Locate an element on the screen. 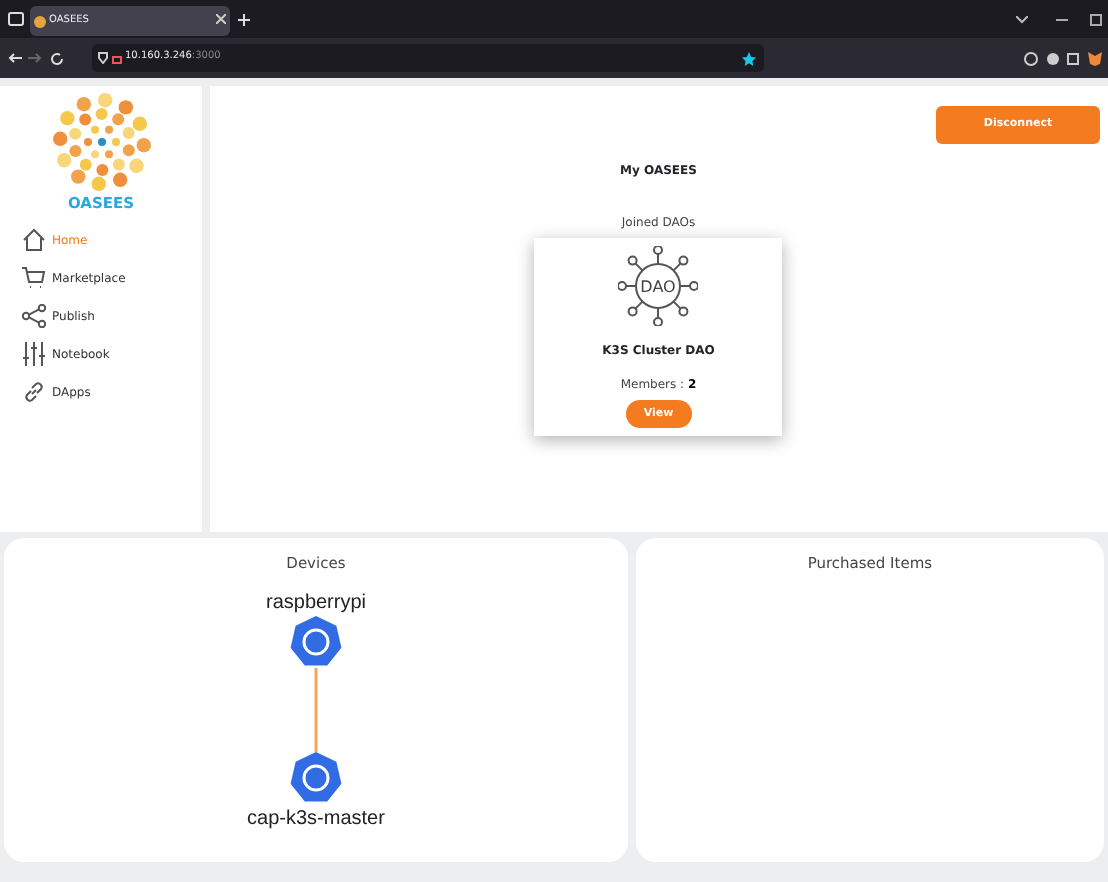  link-icon is located at coordinates (33, 392).